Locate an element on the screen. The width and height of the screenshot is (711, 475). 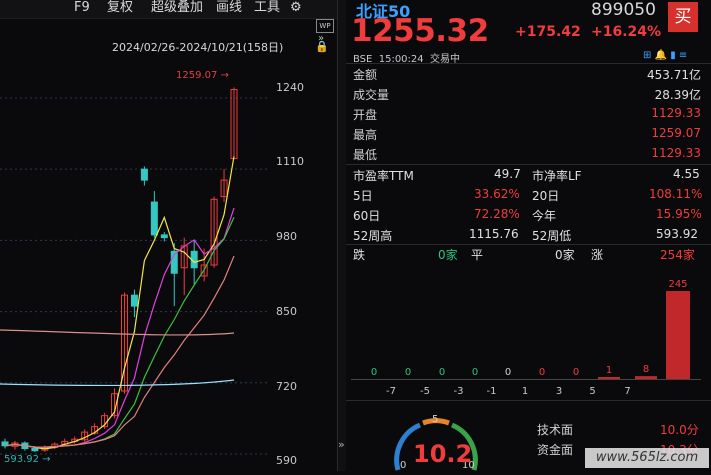
index-code: 899050 is located at coordinates (623, 10).